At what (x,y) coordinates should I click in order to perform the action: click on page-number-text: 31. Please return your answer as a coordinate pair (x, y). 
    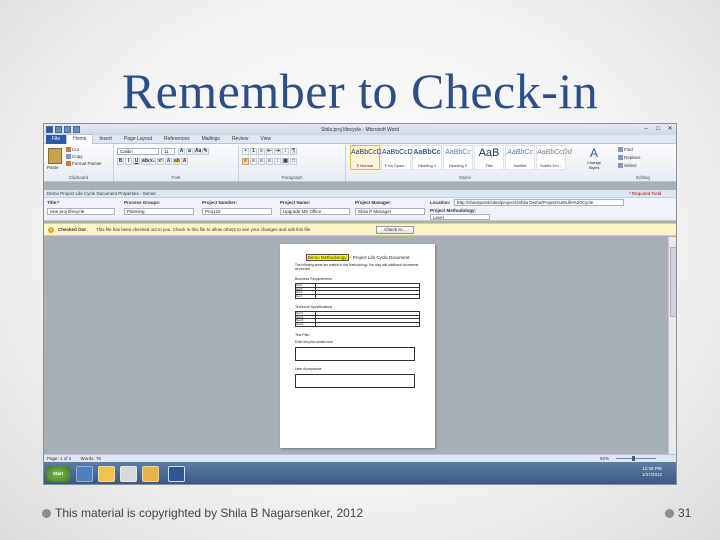
    Looking at the image, I should click on (685, 513).